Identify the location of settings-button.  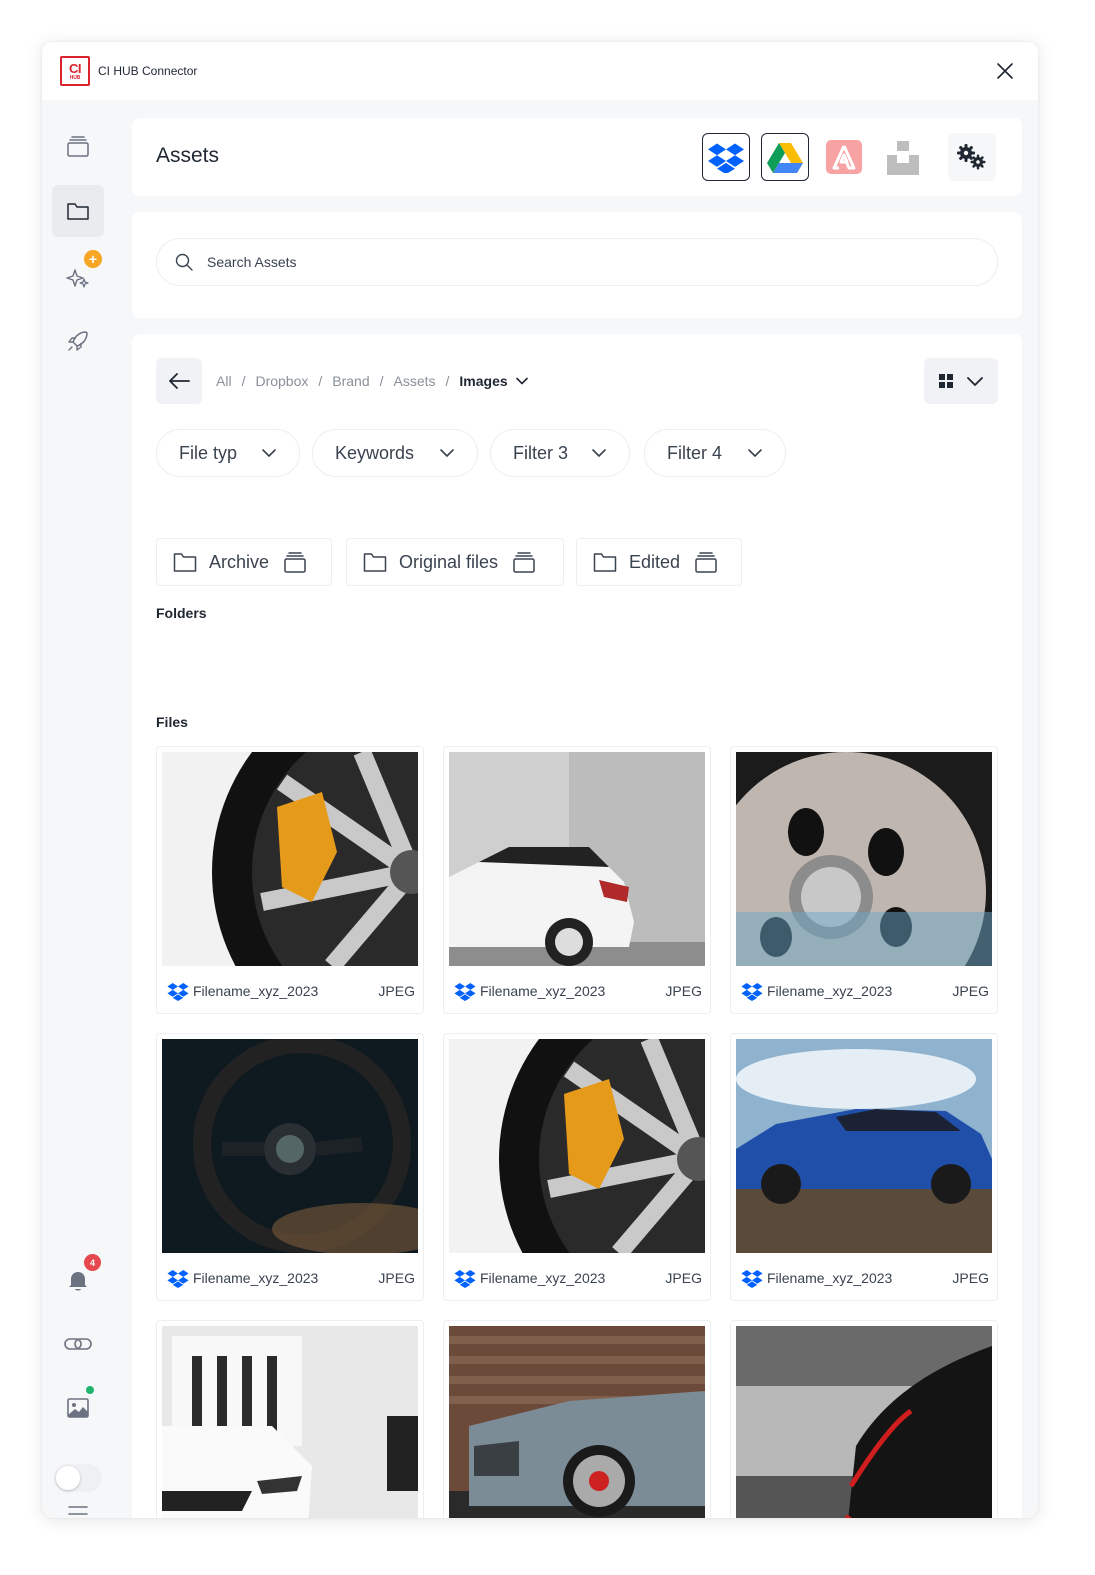
(972, 157).